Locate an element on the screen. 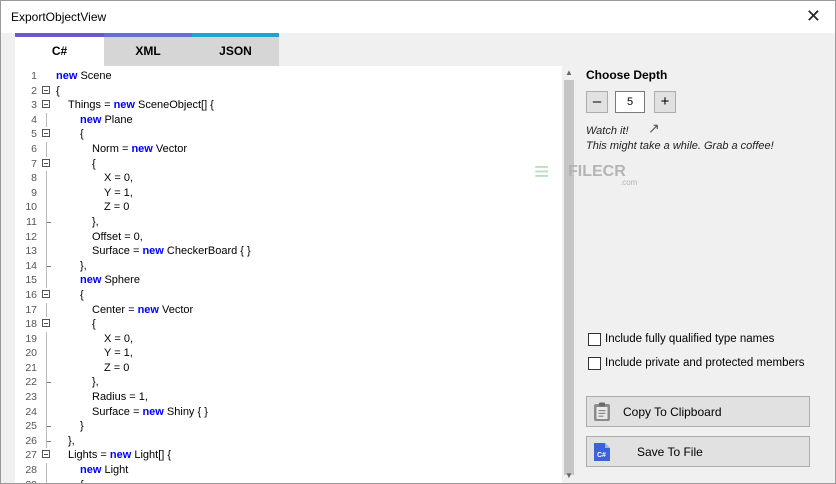 This screenshot has width=836, height=484. window-title: ExportObjectView is located at coordinates (59, 17).